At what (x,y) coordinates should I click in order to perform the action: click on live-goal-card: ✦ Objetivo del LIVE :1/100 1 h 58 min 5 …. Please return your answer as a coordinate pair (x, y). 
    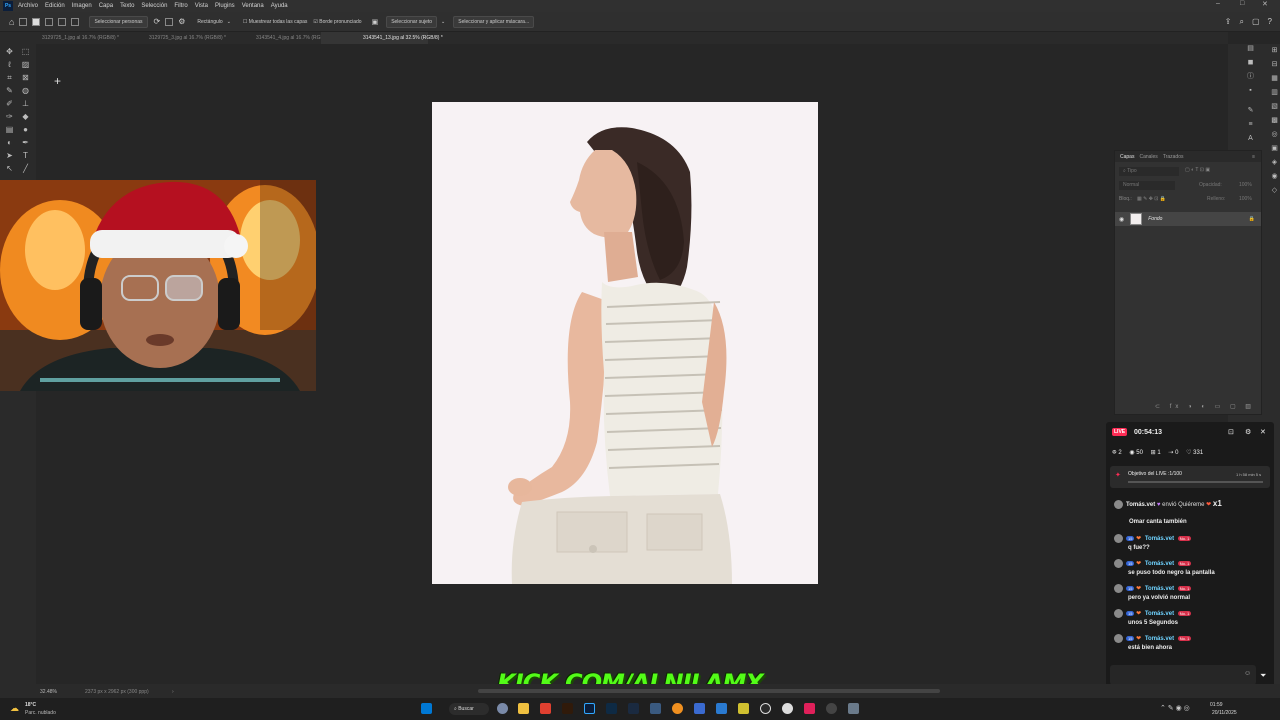
    Looking at the image, I should click on (1190, 477).